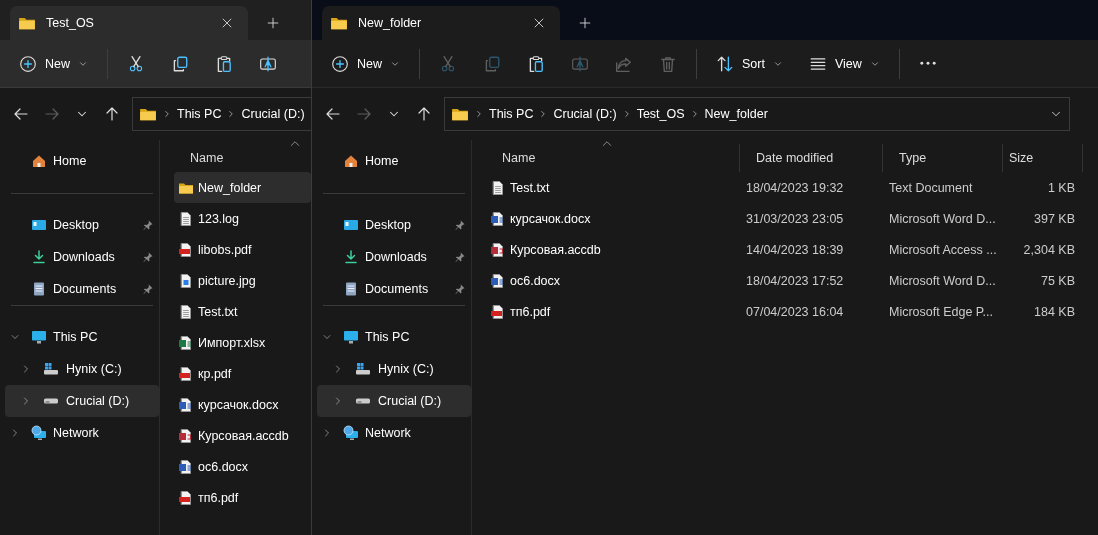 The image size is (1098, 535). Describe the element at coordinates (931, 187) in the screenshot. I see `type-cell-text: Text Document` at that location.